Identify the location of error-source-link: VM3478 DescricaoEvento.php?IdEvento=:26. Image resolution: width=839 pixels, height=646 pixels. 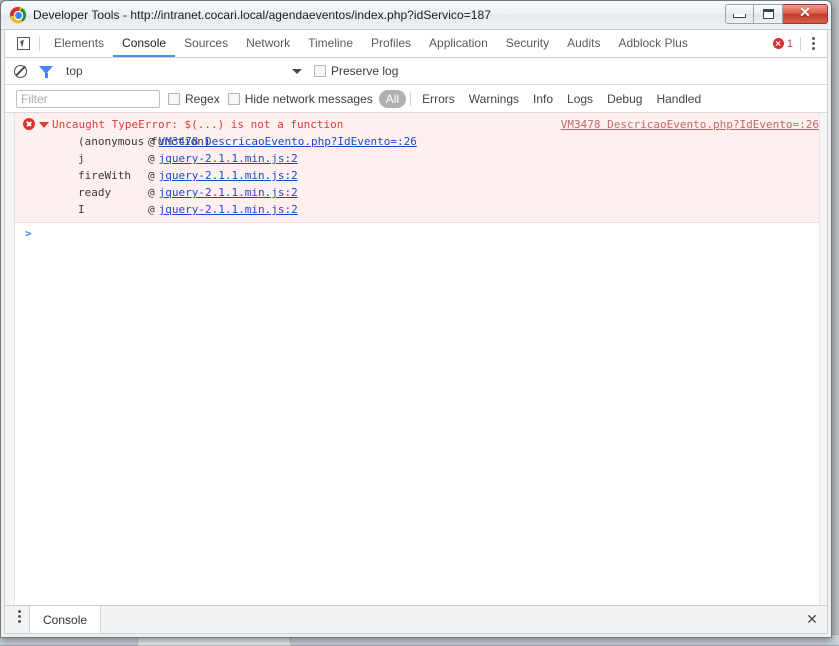
(690, 124).